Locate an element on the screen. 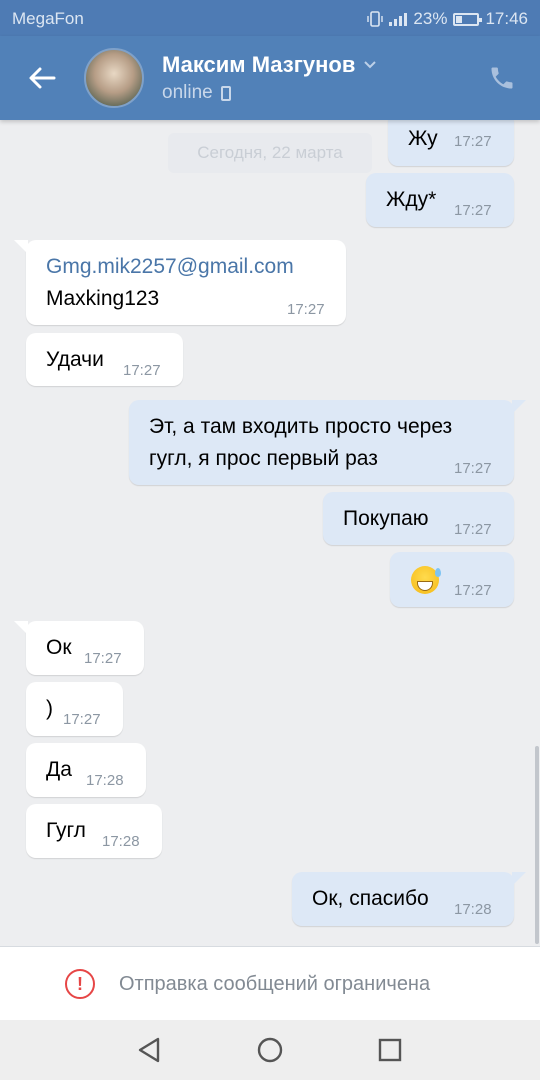 The image size is (540, 1080). battery-percent: 23% is located at coordinates (430, 18).